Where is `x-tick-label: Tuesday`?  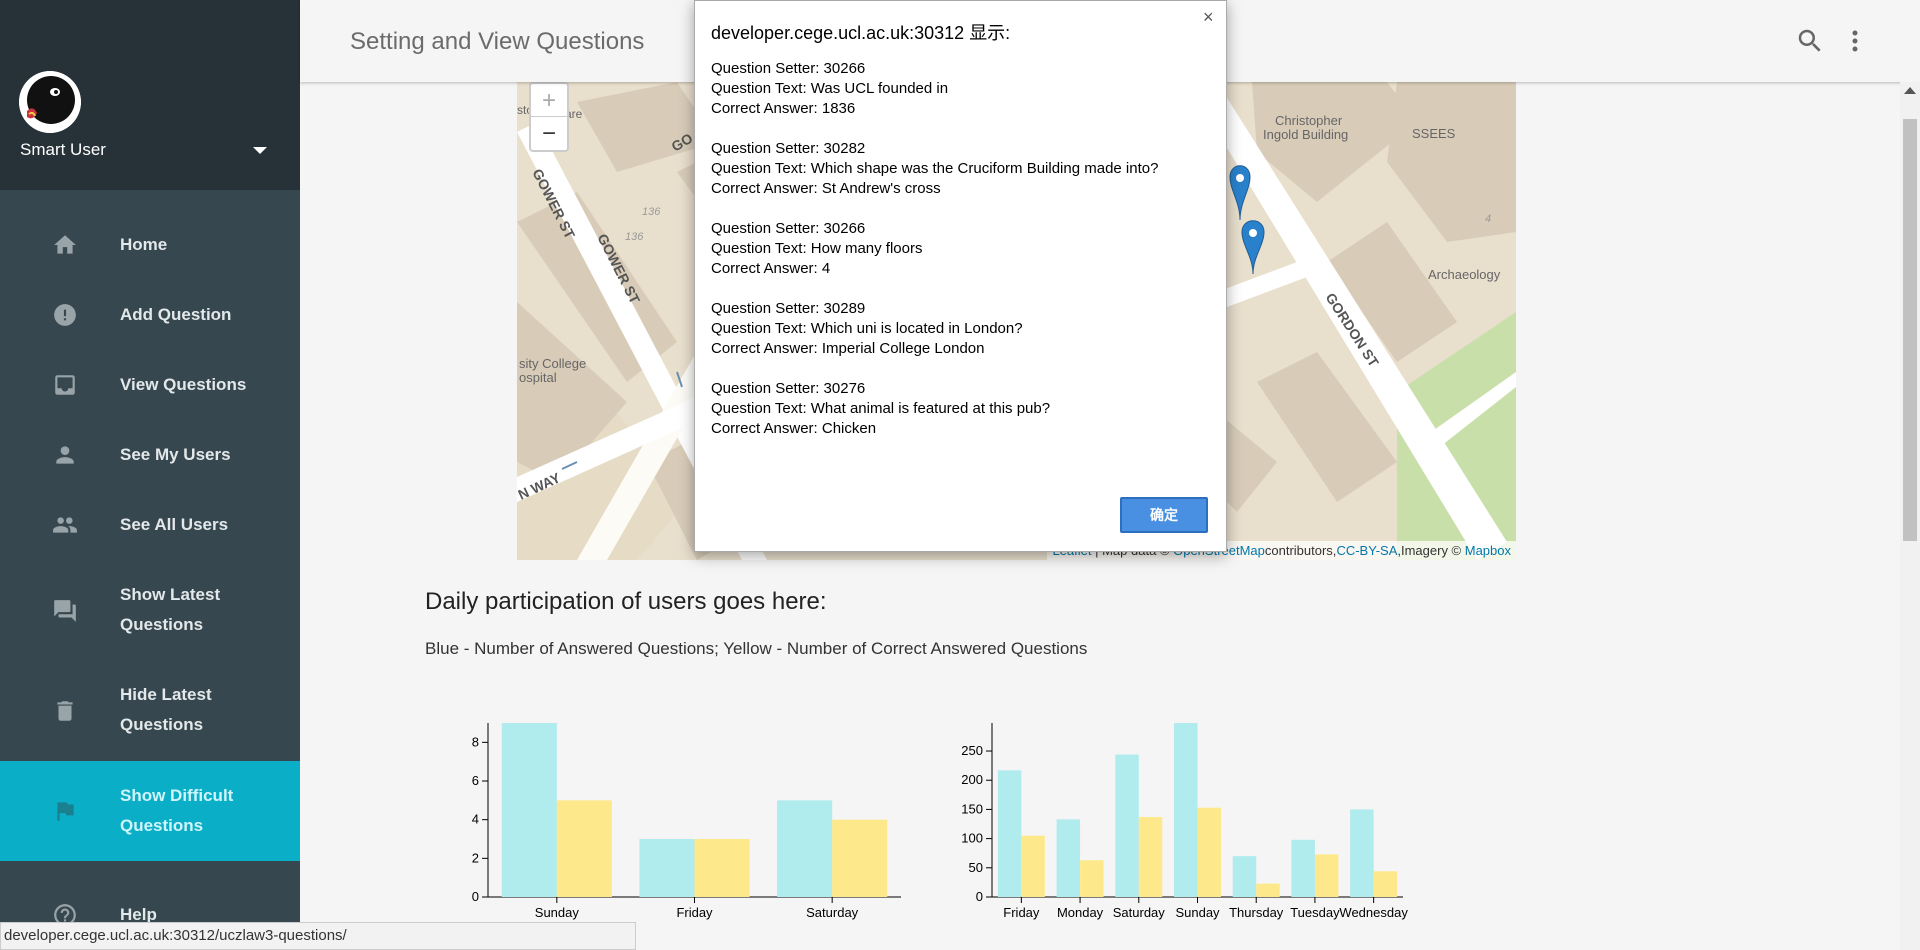 x-tick-label: Tuesday is located at coordinates (1315, 912).